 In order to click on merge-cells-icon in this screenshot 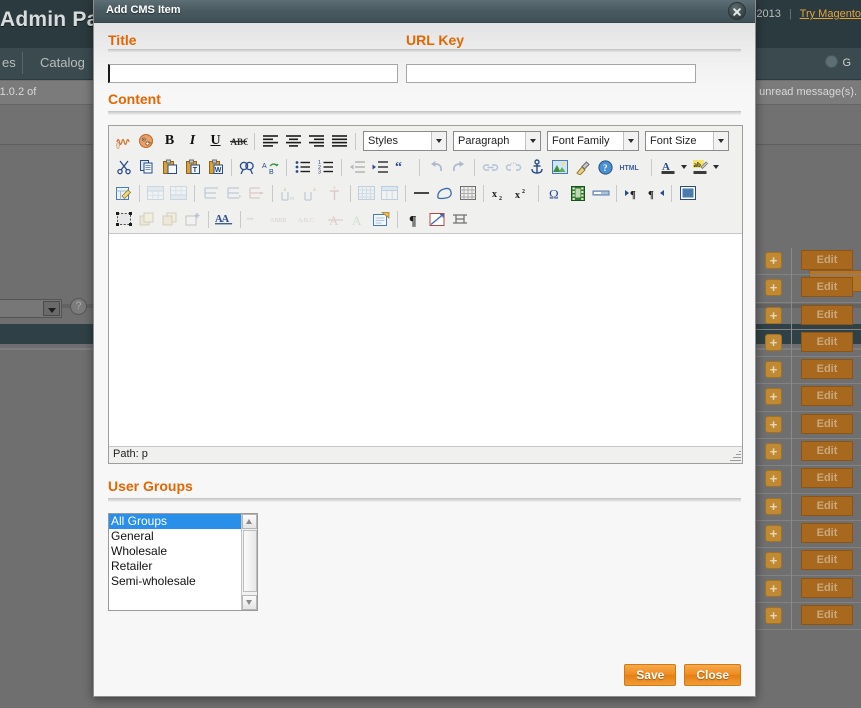, I will do `click(334, 193)`.